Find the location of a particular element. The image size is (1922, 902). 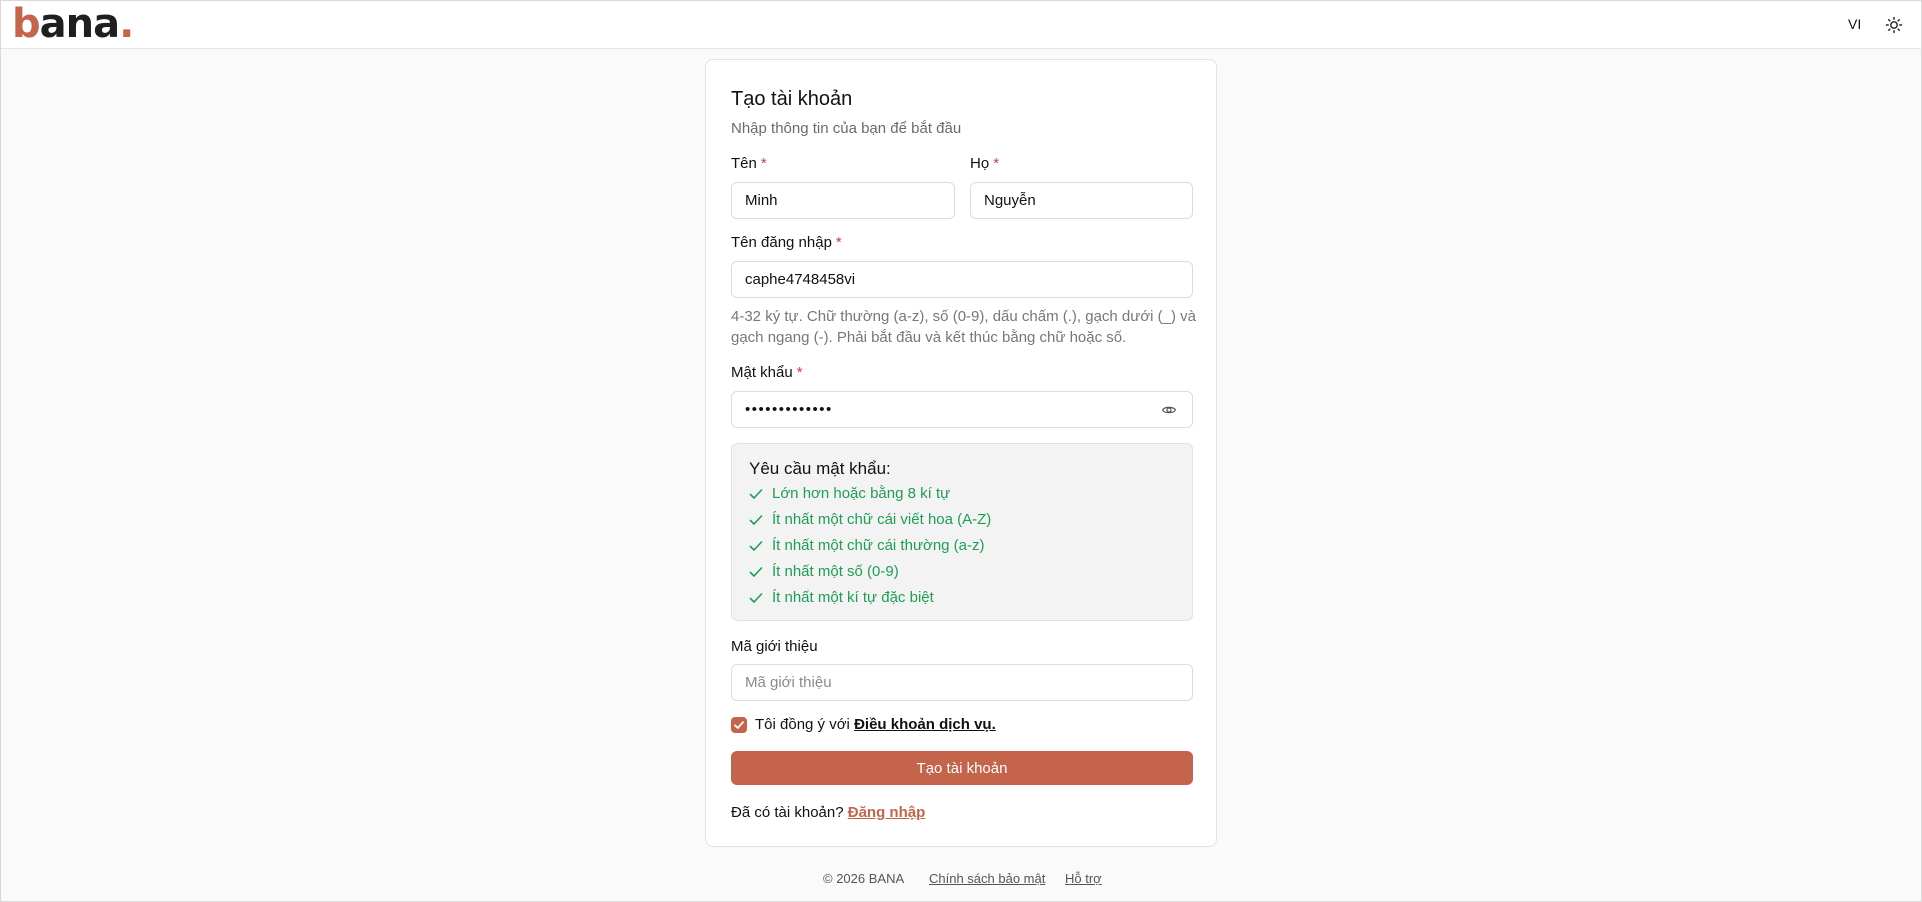

language-switcher: VI is located at coordinates (1854, 24).